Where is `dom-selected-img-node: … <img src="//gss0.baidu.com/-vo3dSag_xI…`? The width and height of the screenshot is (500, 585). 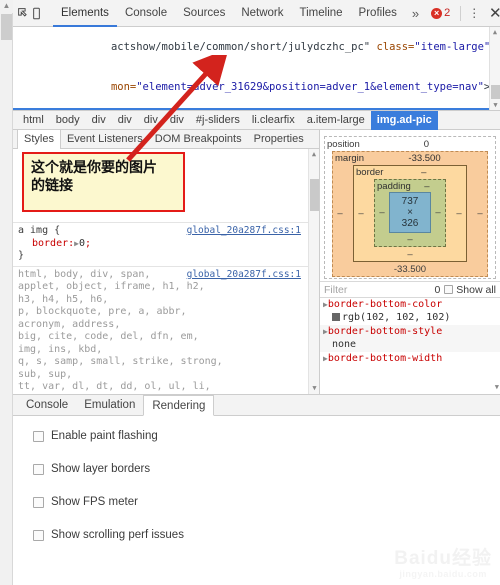
dom-selected-img-node: … <img src="//gss0.baidu.com/-vo3dSag_xI… is located at coordinates (256, 109).